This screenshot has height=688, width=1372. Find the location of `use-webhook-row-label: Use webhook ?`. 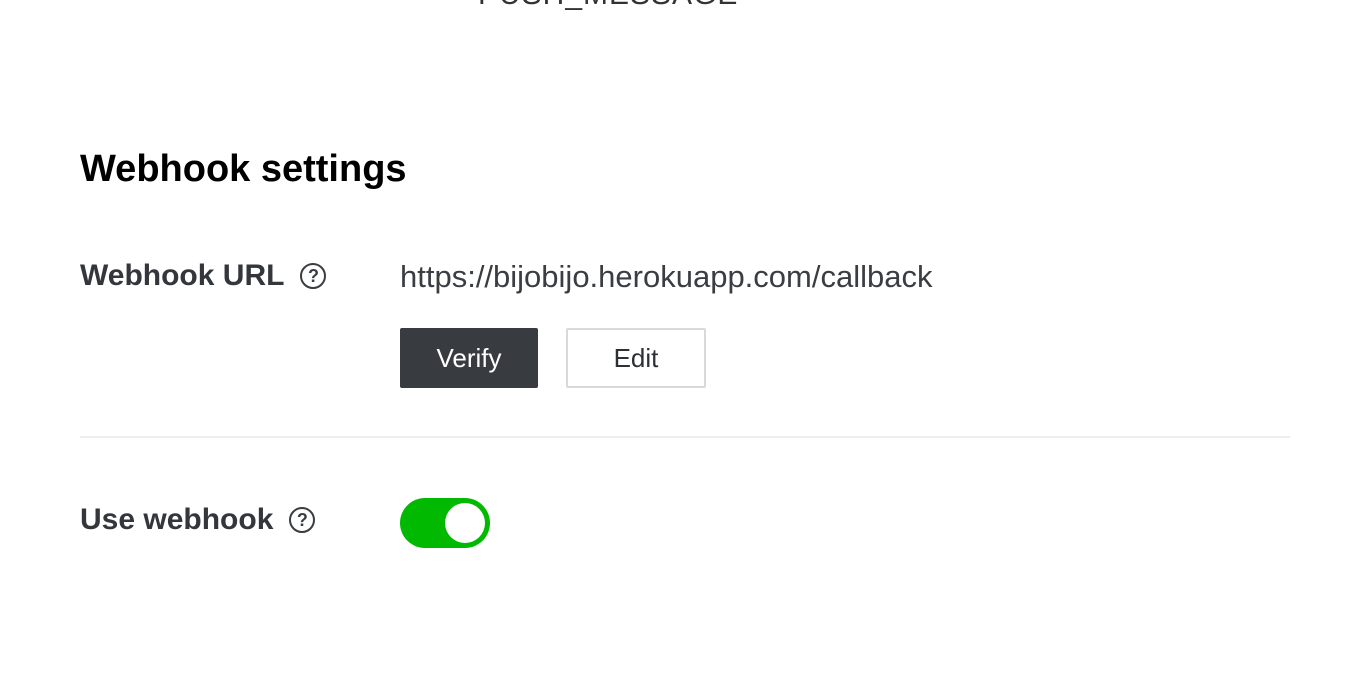

use-webhook-row-label: Use webhook ? is located at coordinates (198, 520).